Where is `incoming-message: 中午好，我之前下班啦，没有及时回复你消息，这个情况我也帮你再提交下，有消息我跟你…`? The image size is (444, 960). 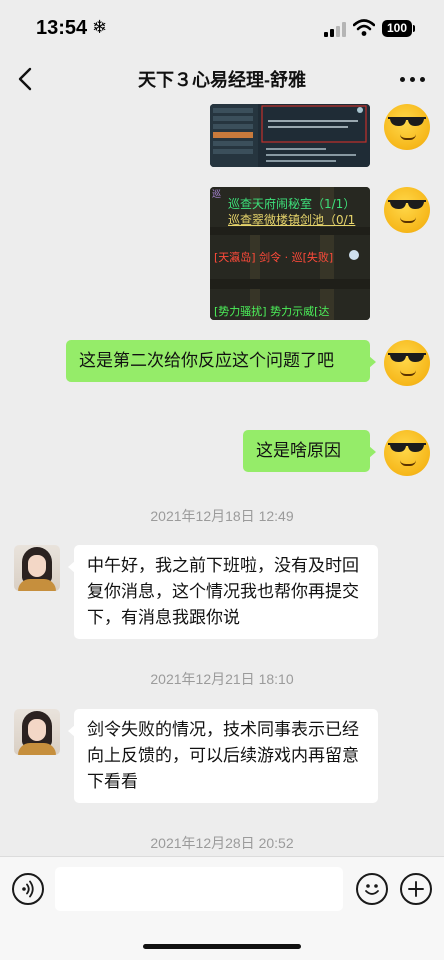
incoming-message: 中午好，我之前下班啦，没有及时回复你消息，这个情况我也帮你再提交下，有消息我跟你… is located at coordinates (223, 592).